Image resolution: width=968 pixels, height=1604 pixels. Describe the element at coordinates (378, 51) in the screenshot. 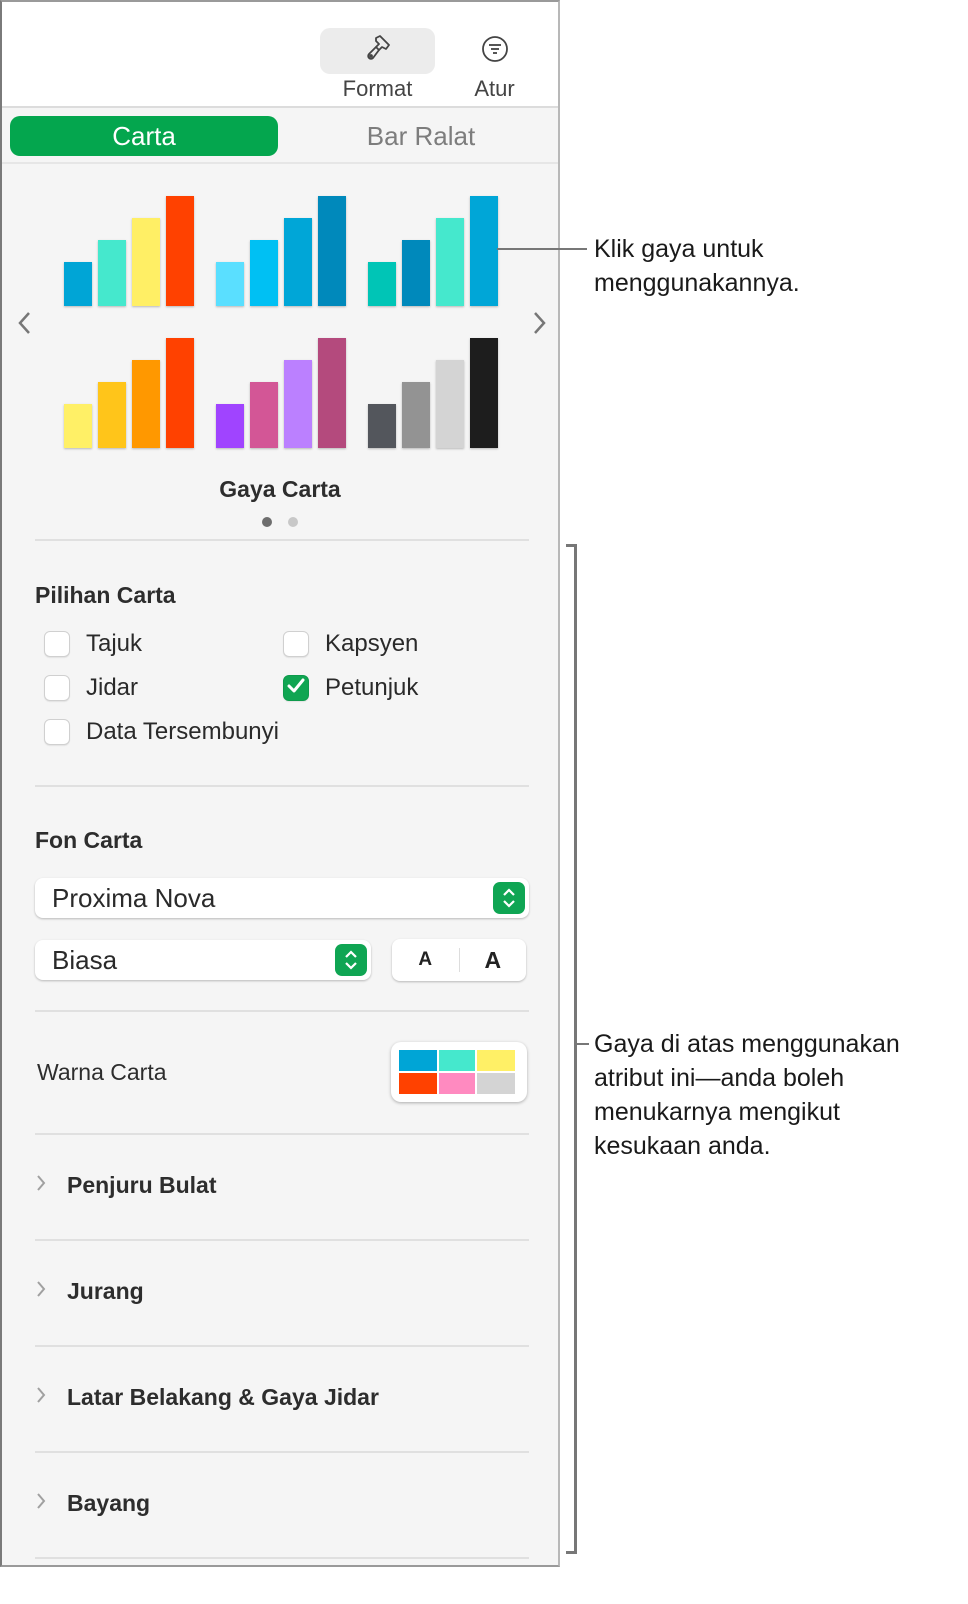

I see `paintbrush-icon` at that location.